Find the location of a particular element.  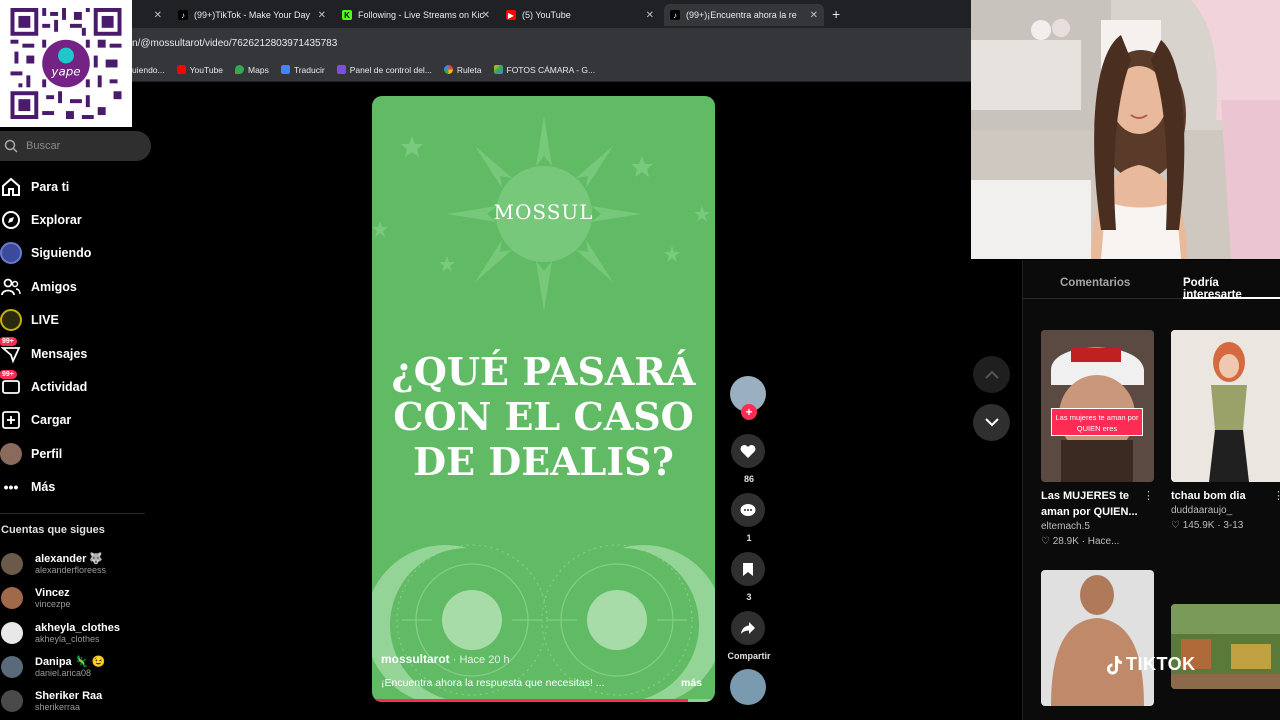

video-headline: ¿QUÉ PASARÁ CON EL CASO DE DEALIS? is located at coordinates (543, 416).